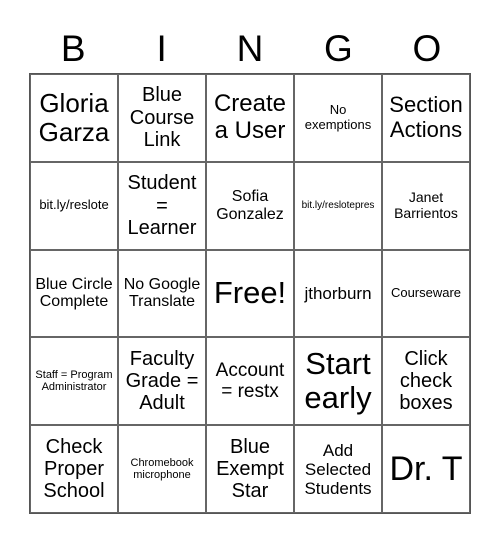 The width and height of the screenshot is (500, 544). Describe the element at coordinates (162, 118) in the screenshot. I see `bingo-cell: Blue Course Link` at that location.